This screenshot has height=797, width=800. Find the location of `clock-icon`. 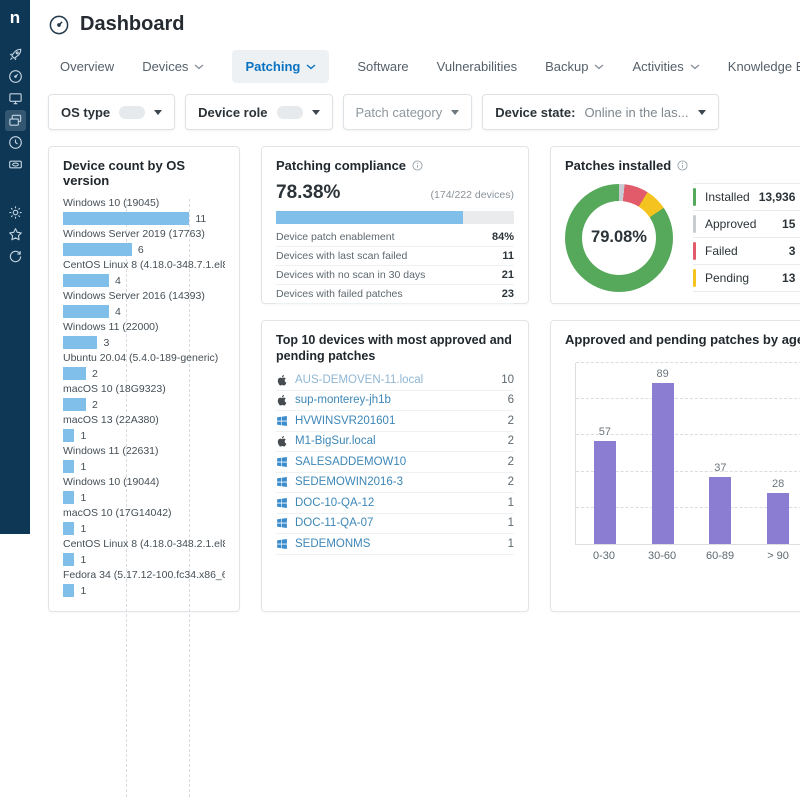

clock-icon is located at coordinates (15, 142).